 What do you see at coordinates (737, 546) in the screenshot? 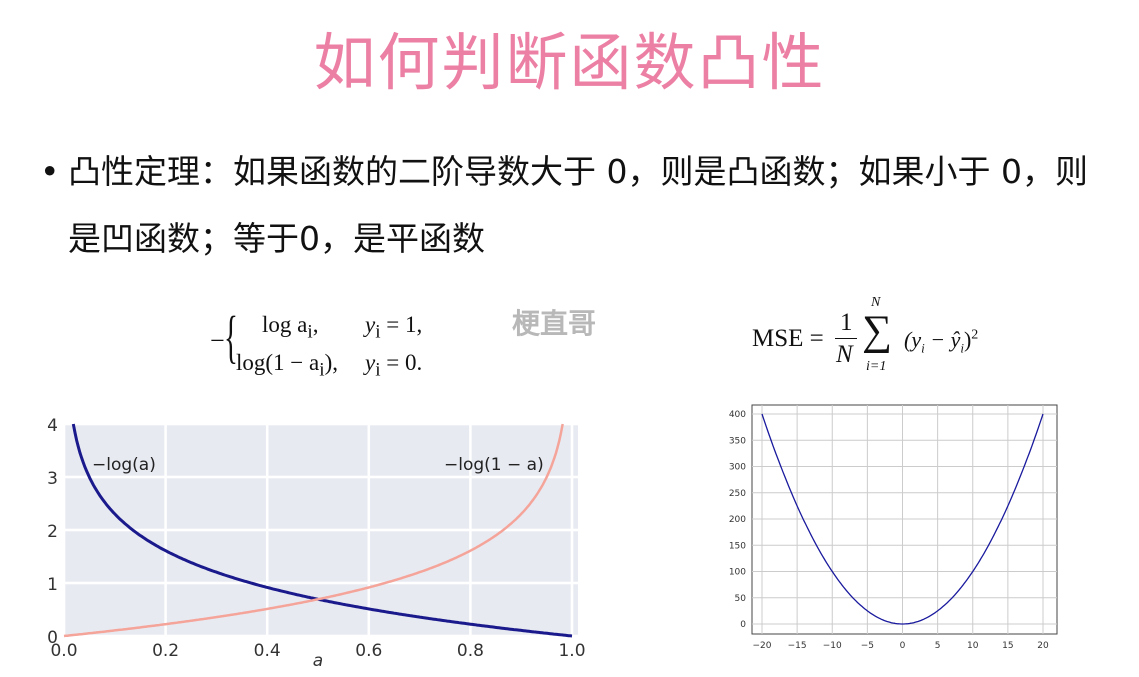
I see `plot2-ytick-label: 150` at bounding box center [737, 546].